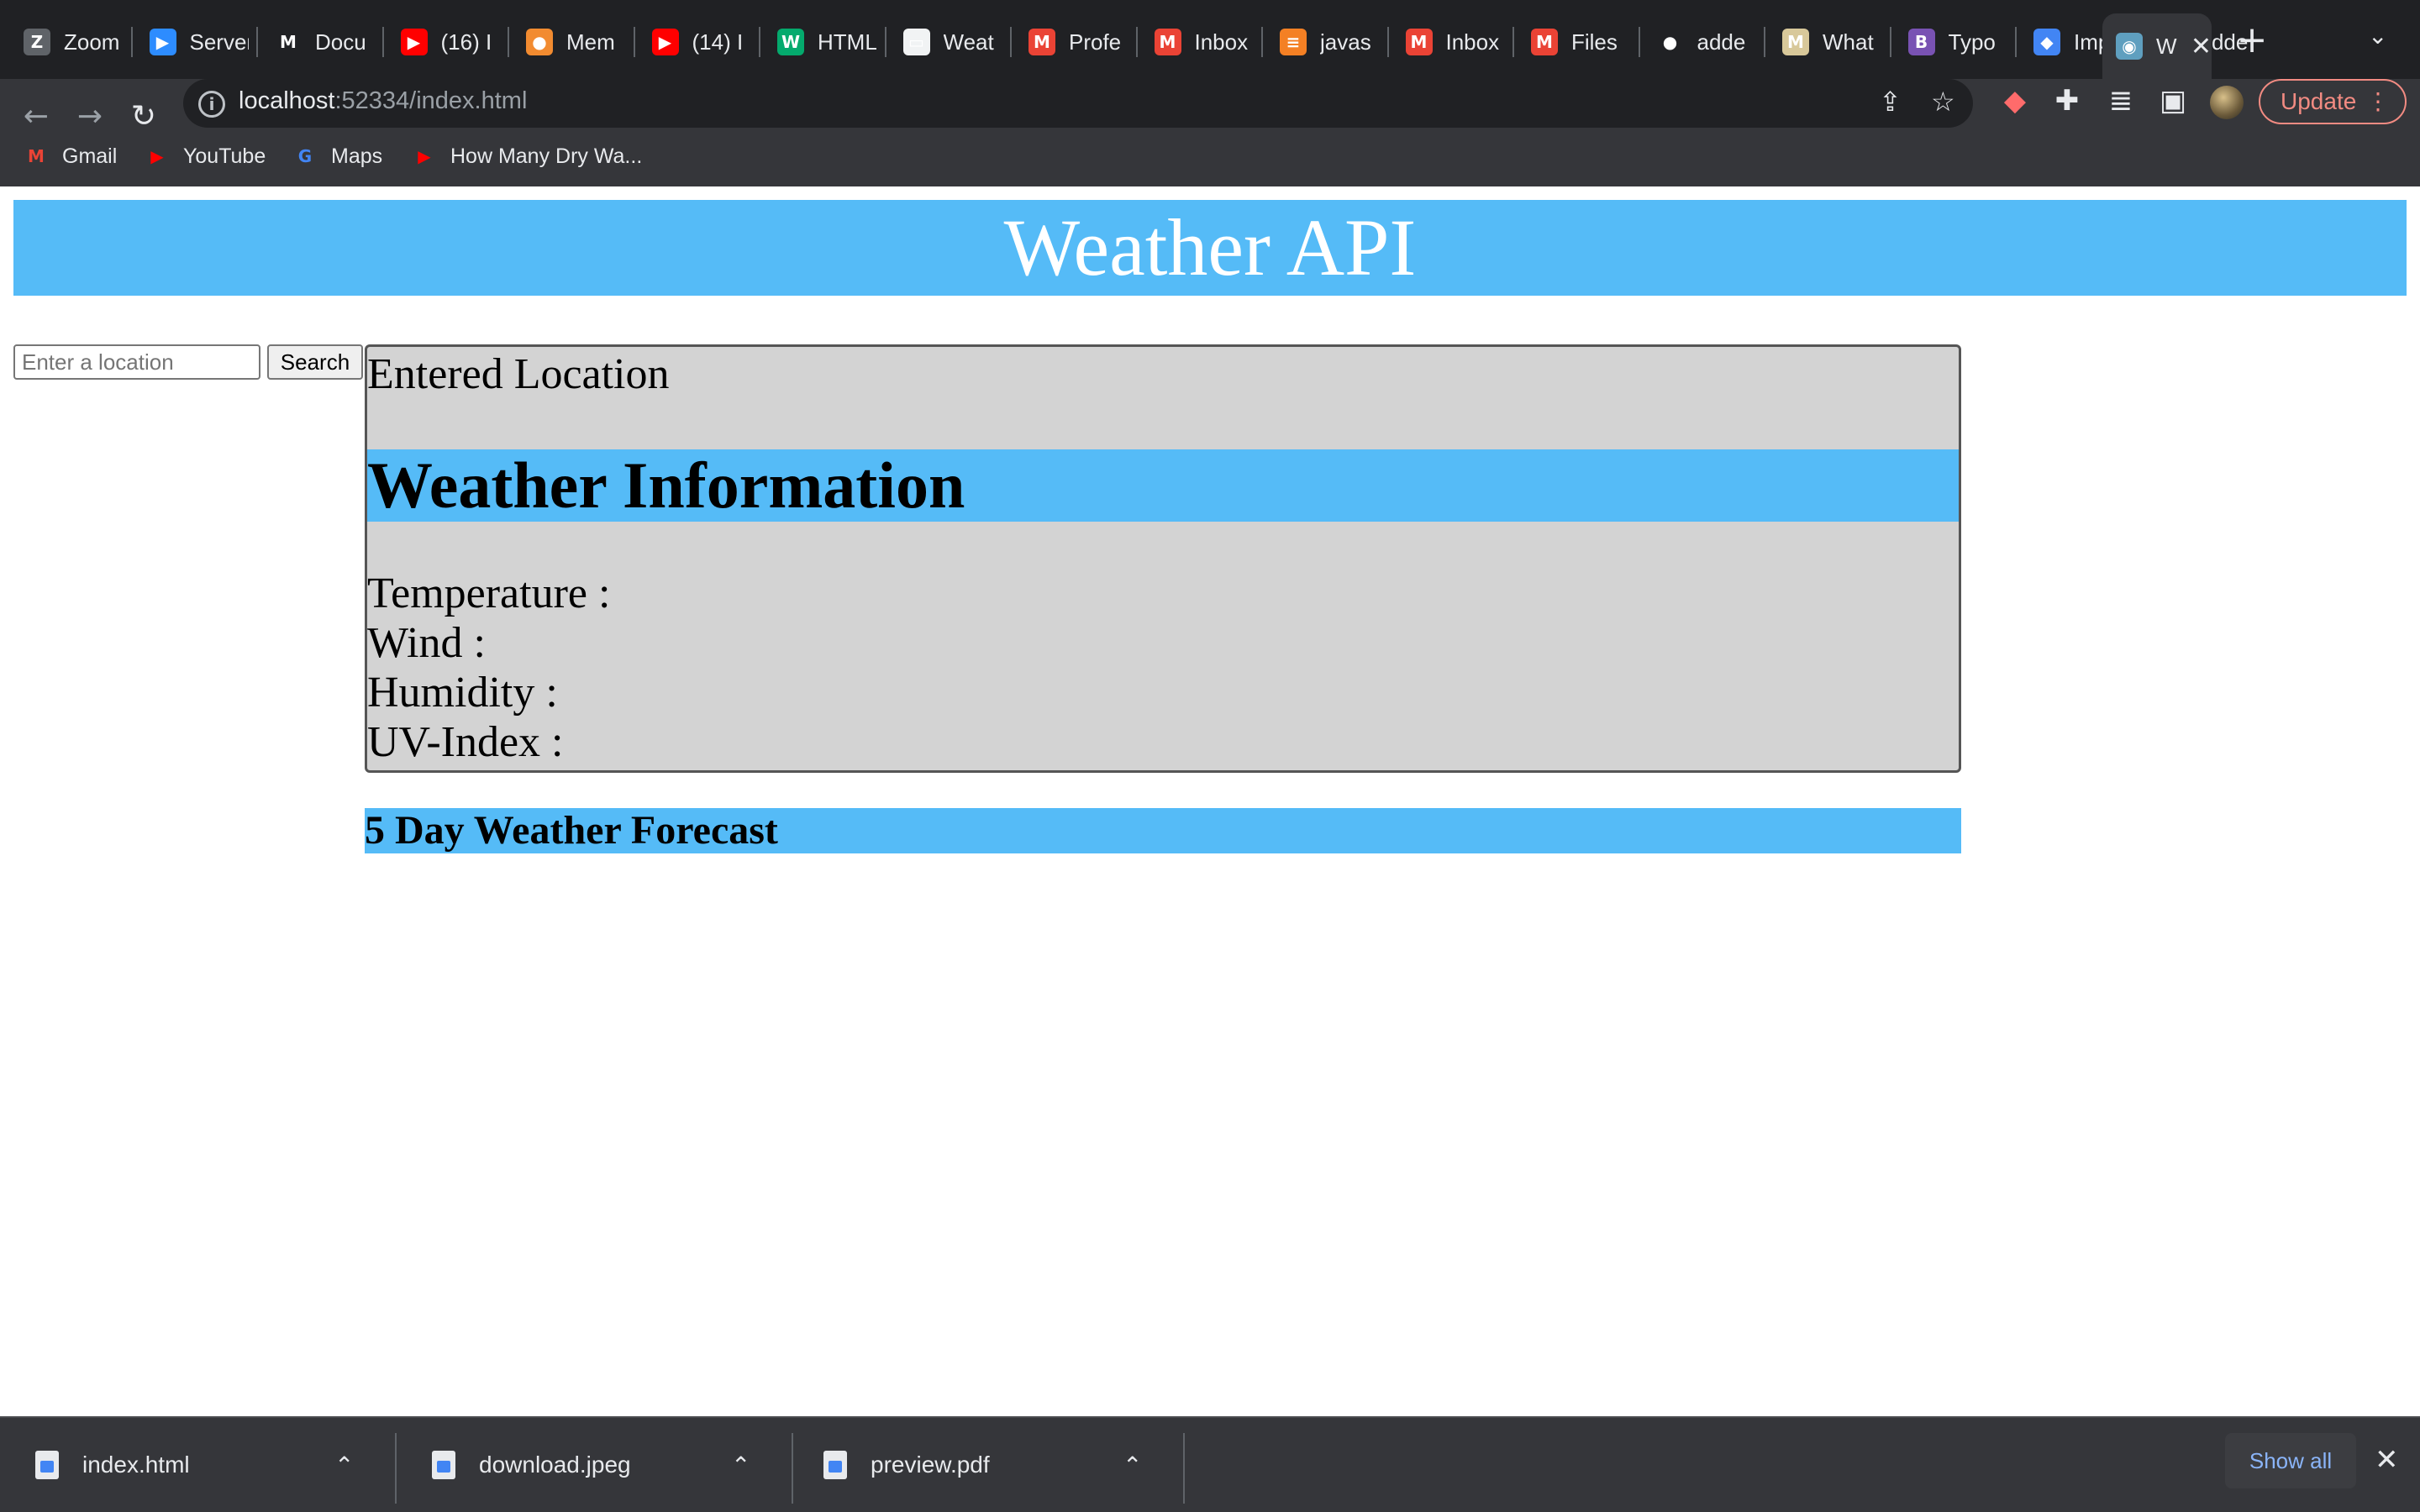 Image resolution: width=2420 pixels, height=1512 pixels. I want to click on google-icon: G, so click(305, 156).